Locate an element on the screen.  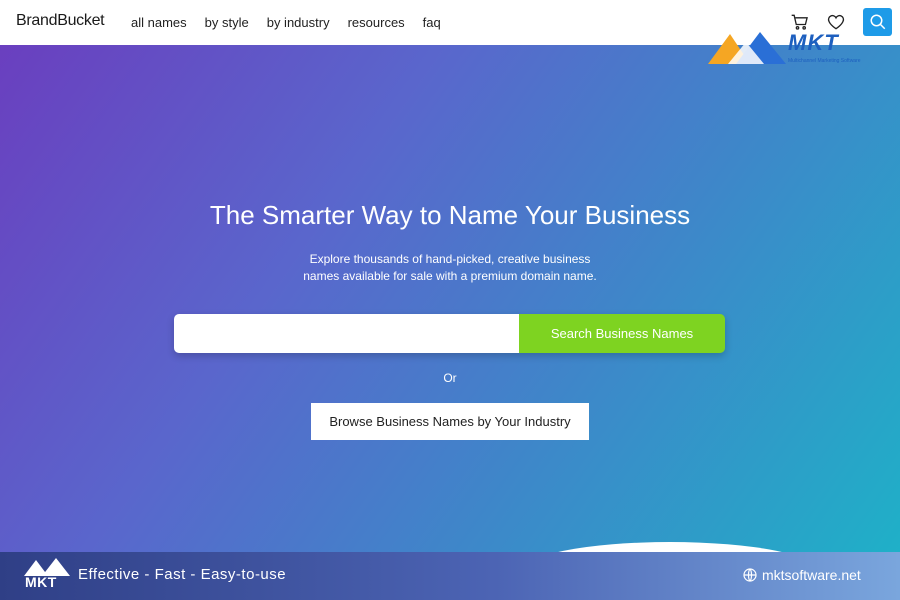
page-title: The Smarter Way to Name Your Business is located at coordinates (450, 215).